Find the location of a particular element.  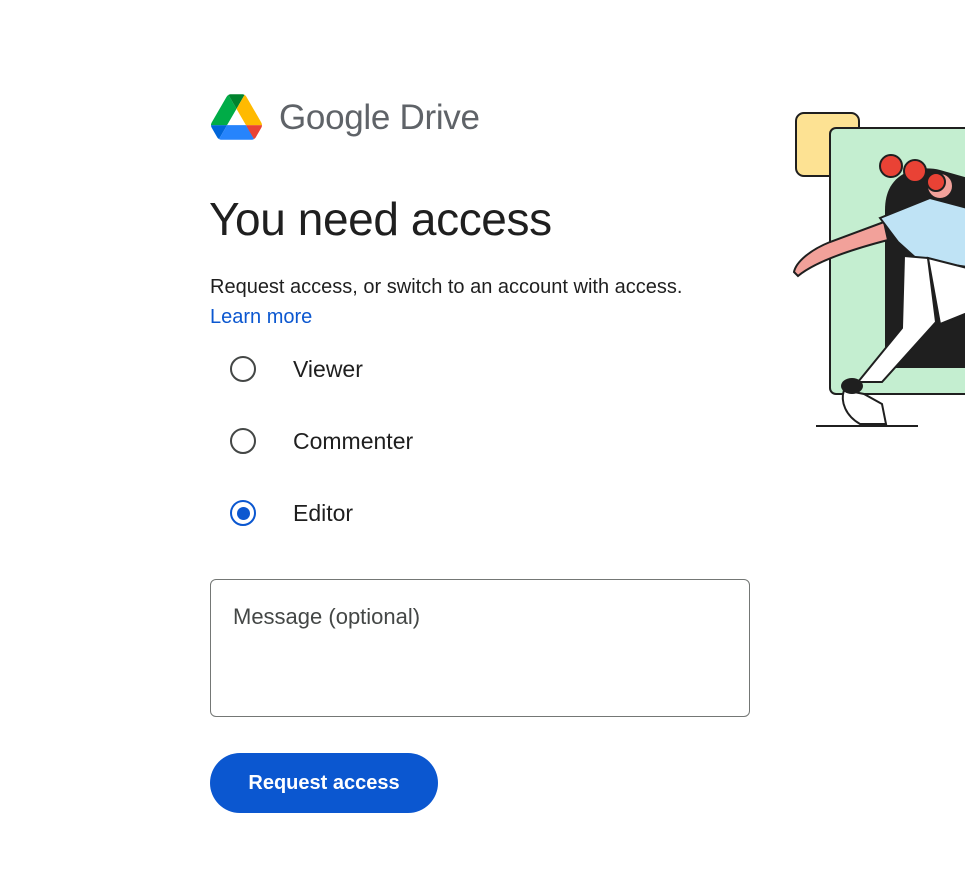

commenter-radio is located at coordinates (243, 441).